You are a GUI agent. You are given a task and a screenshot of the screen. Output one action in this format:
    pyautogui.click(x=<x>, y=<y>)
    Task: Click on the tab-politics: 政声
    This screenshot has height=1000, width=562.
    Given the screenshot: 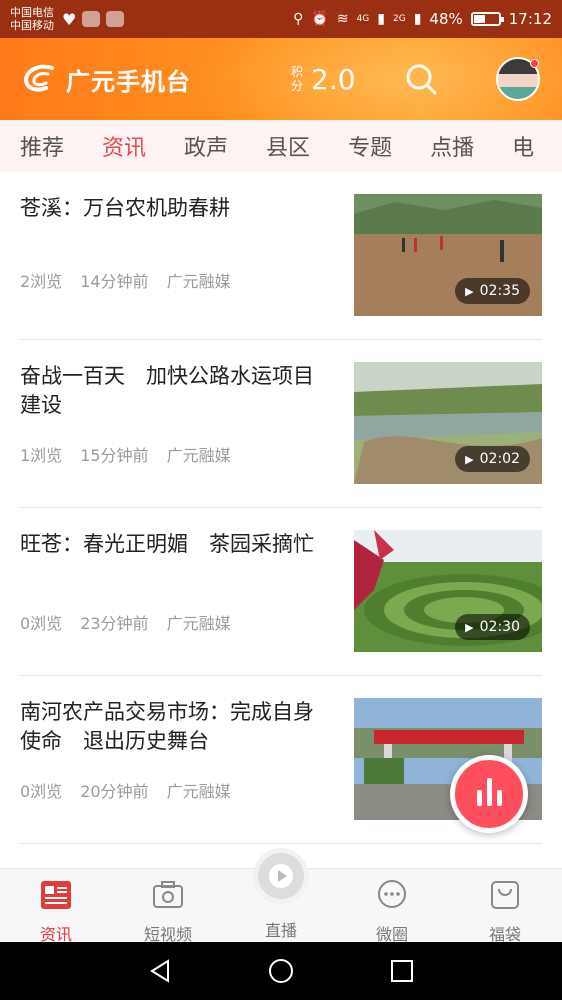 What is the action you would take?
    pyautogui.click(x=206, y=146)
    